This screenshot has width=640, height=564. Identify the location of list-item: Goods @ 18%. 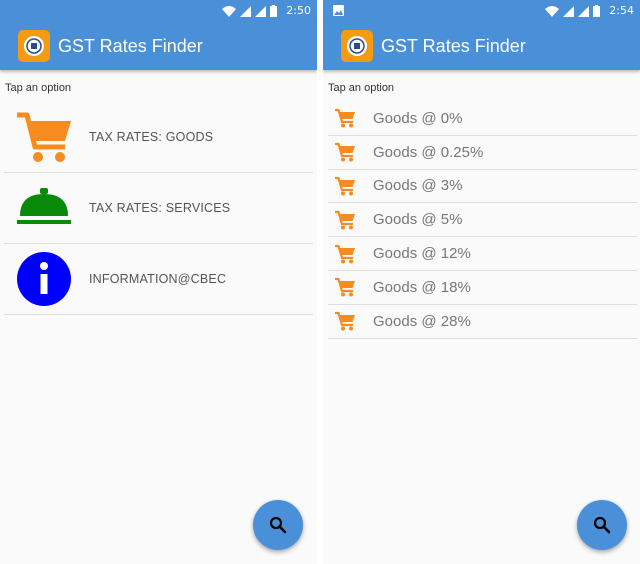
(482, 288).